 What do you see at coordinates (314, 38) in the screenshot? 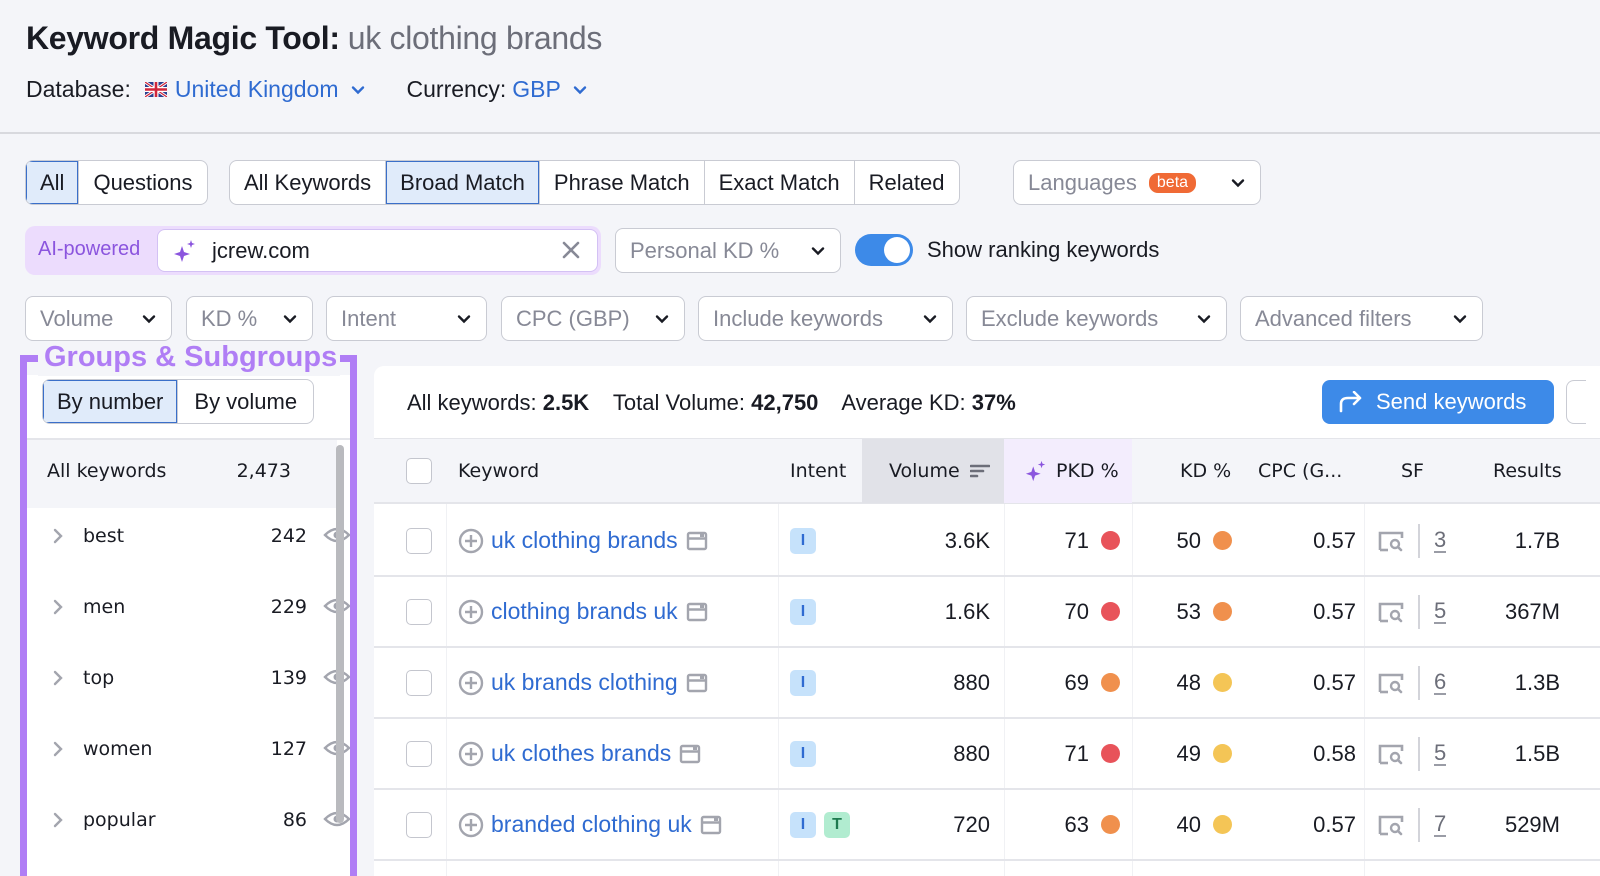
I see `page-title: Keyword Magic Tool: uk clothing brands` at bounding box center [314, 38].